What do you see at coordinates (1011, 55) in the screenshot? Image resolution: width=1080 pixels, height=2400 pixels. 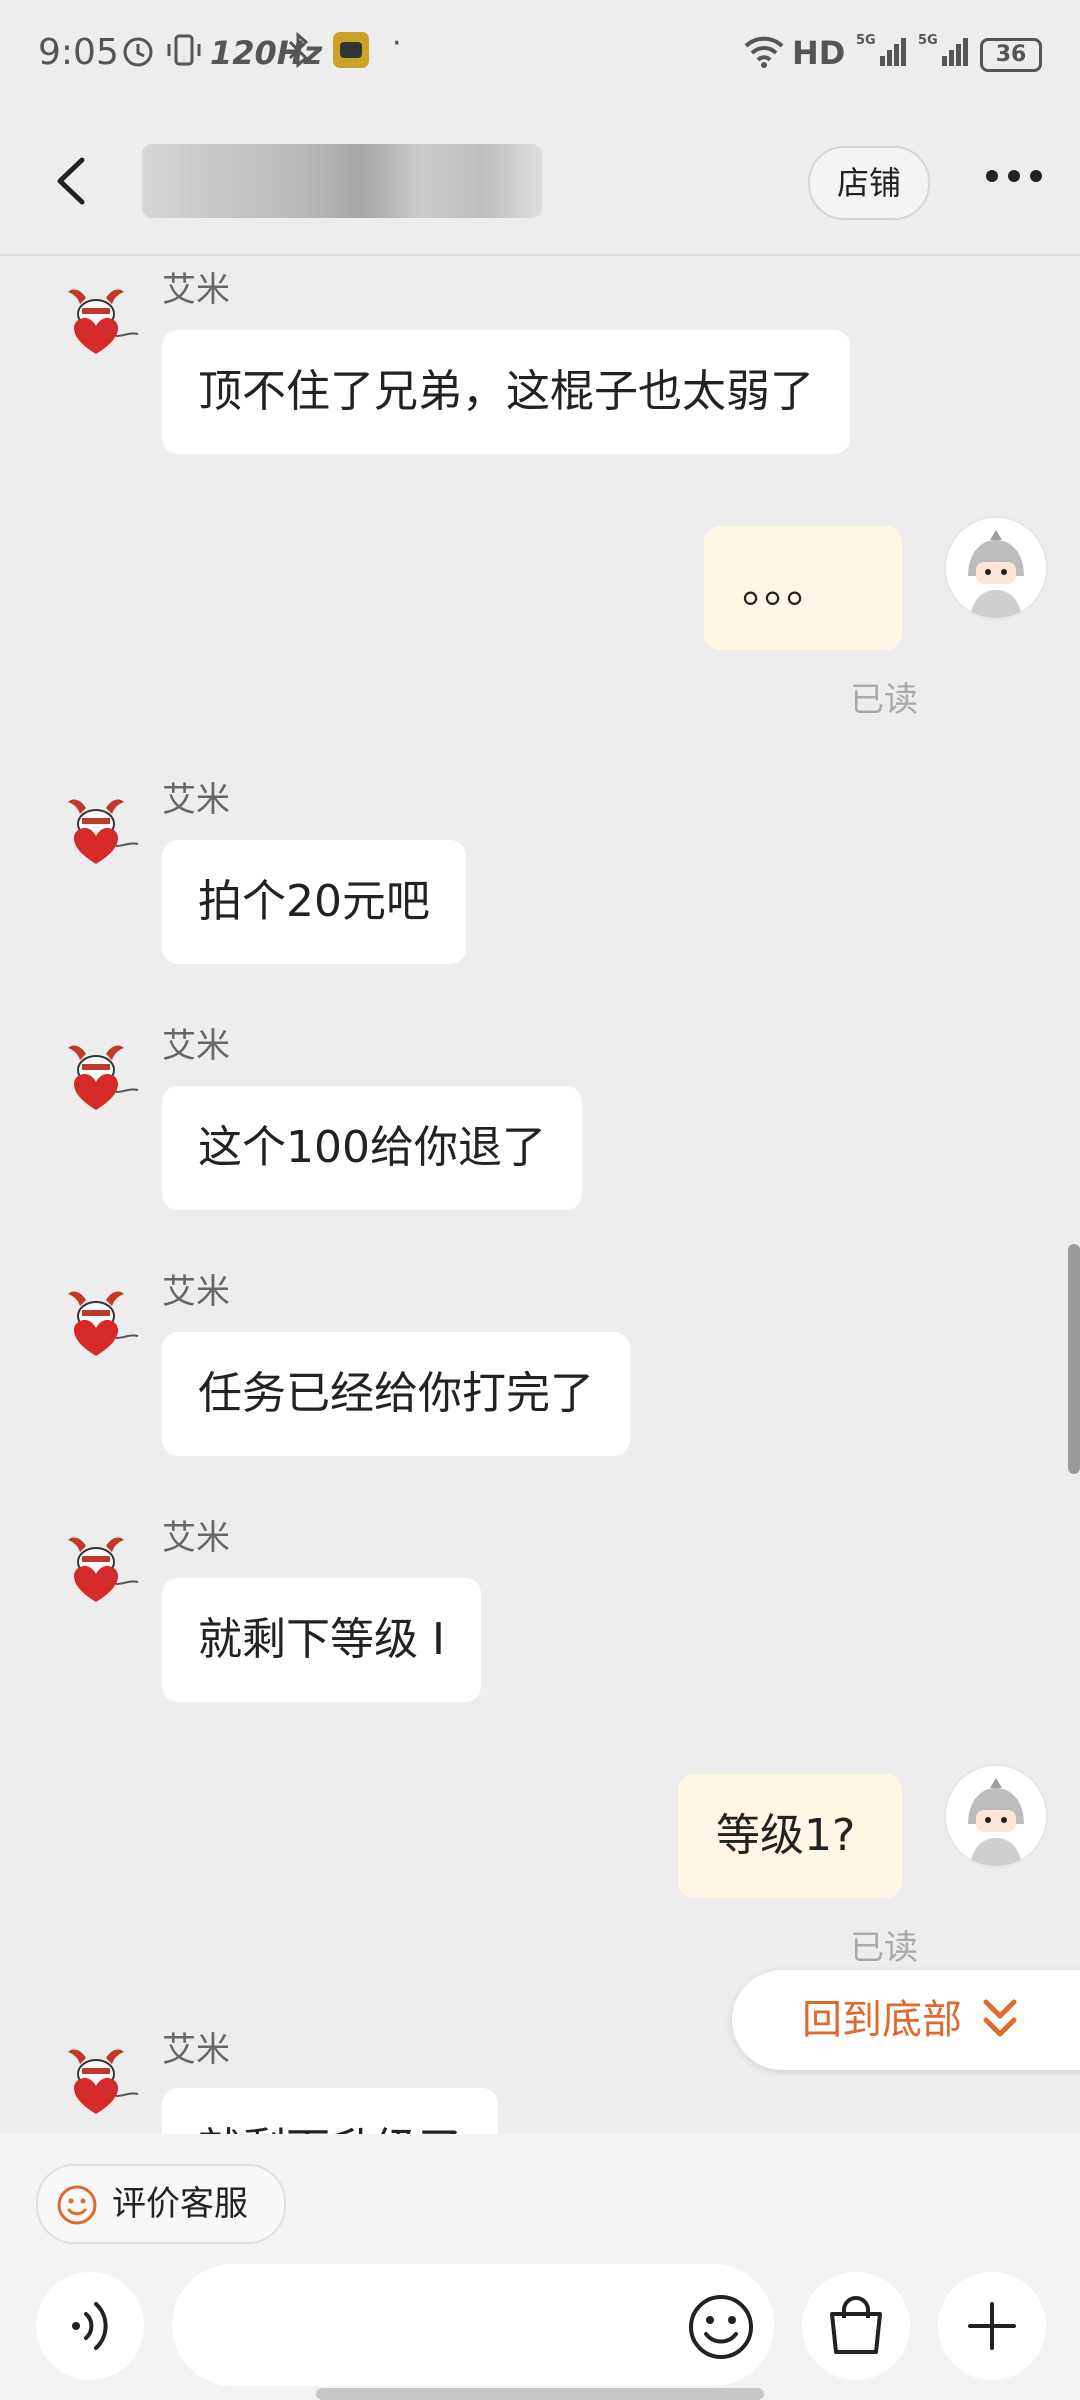 I see `battery-indicator: 36` at bounding box center [1011, 55].